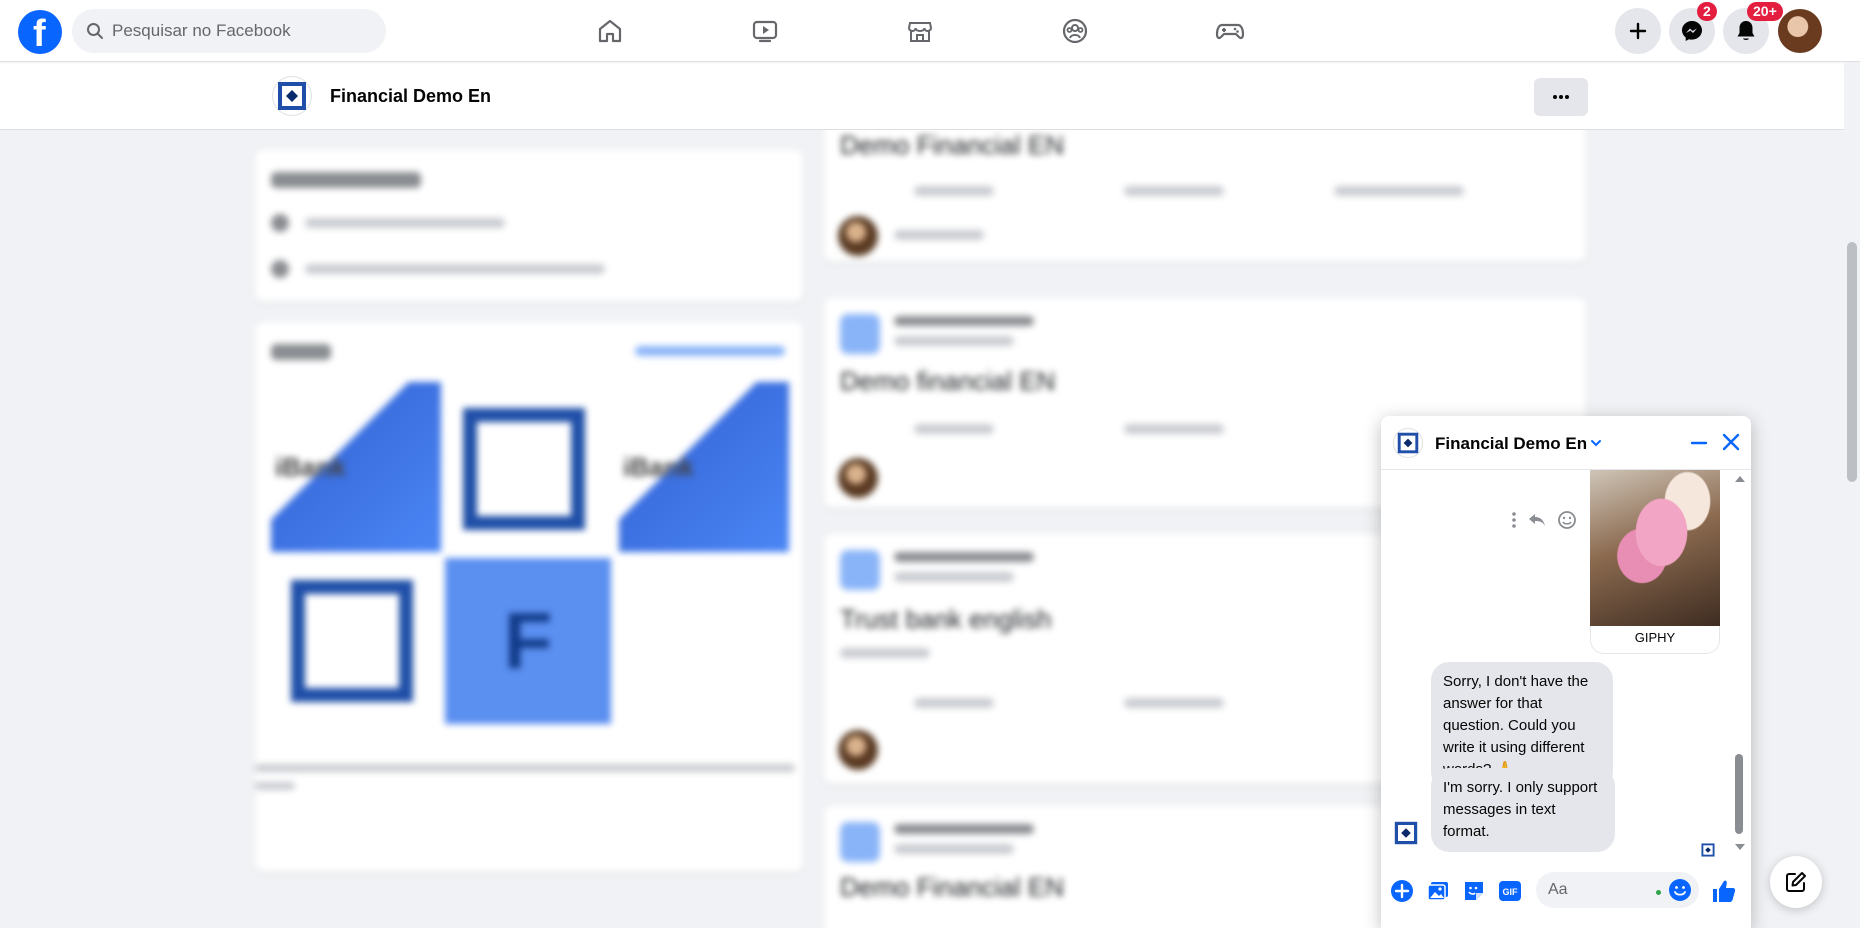  I want to click on photo-f-tile: F, so click(528, 641).